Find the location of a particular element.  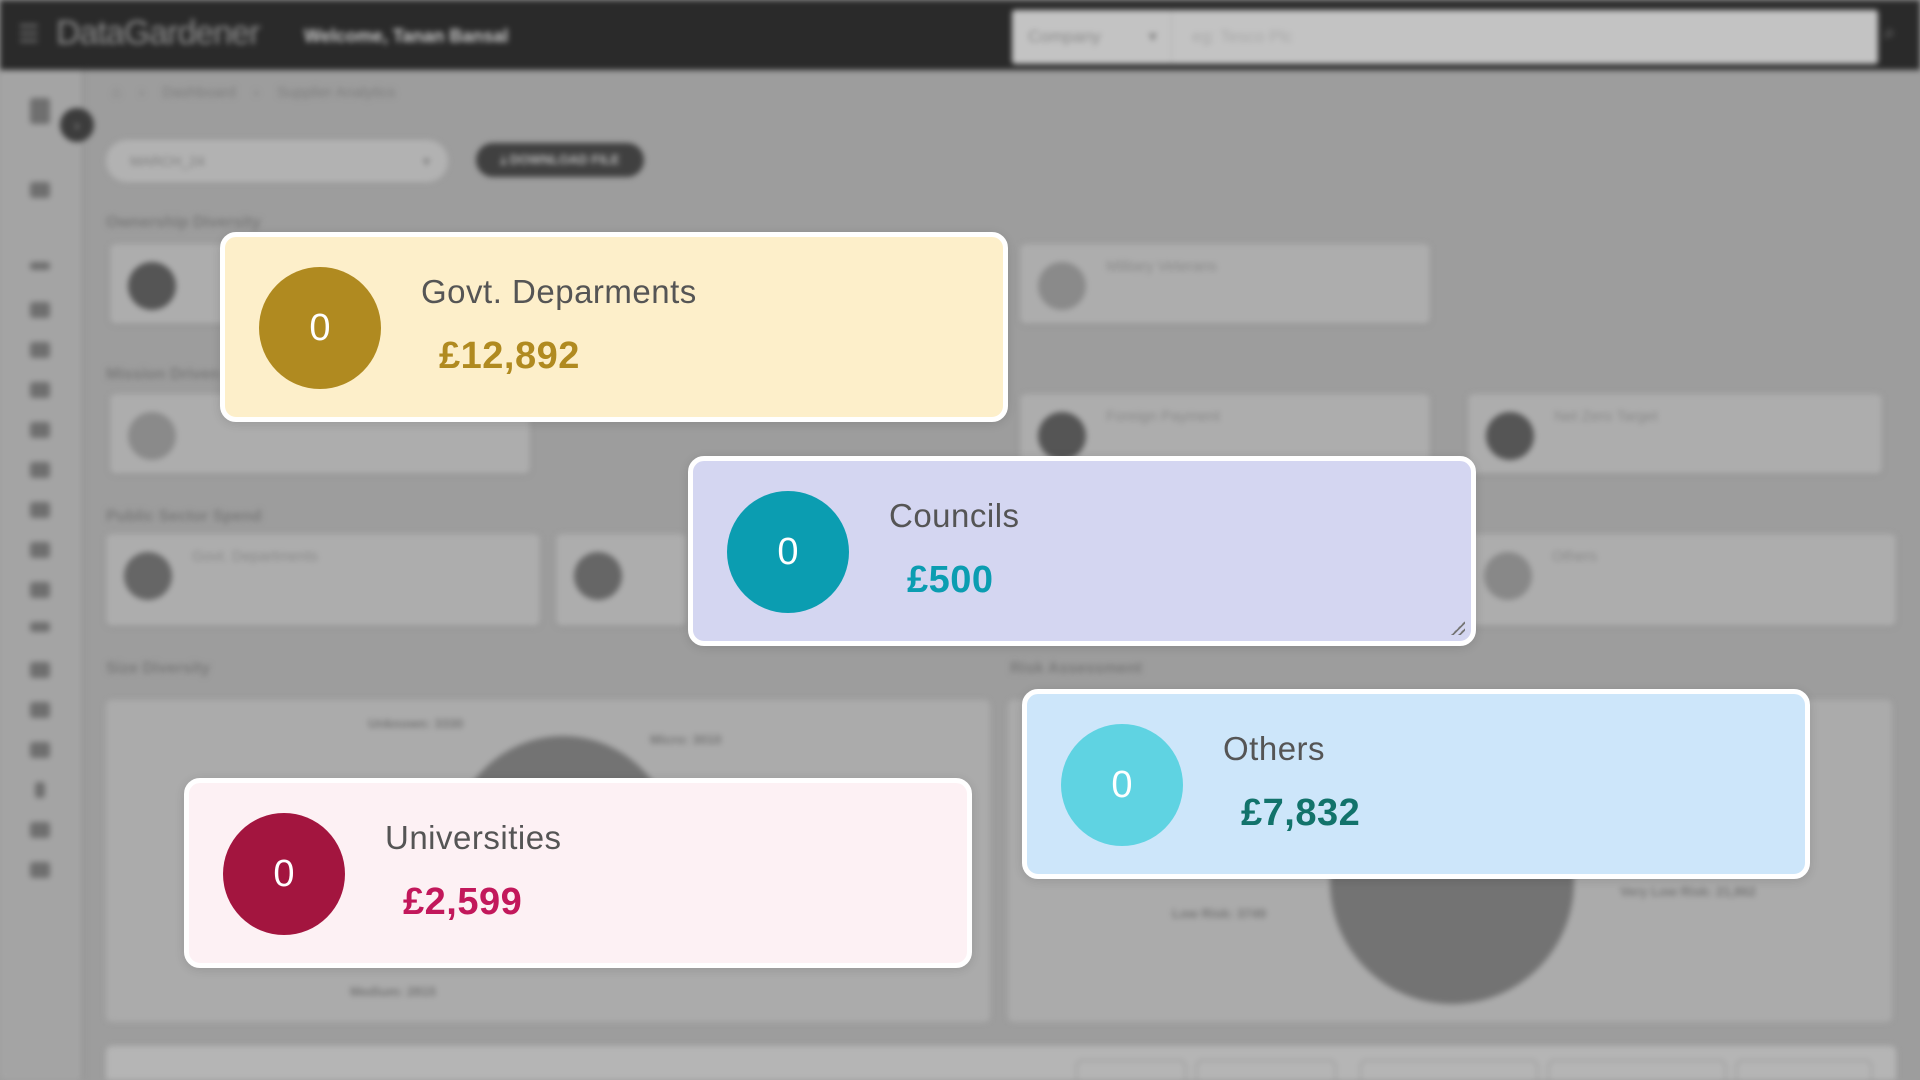

resize-handle-icon is located at coordinates (1458, 628).